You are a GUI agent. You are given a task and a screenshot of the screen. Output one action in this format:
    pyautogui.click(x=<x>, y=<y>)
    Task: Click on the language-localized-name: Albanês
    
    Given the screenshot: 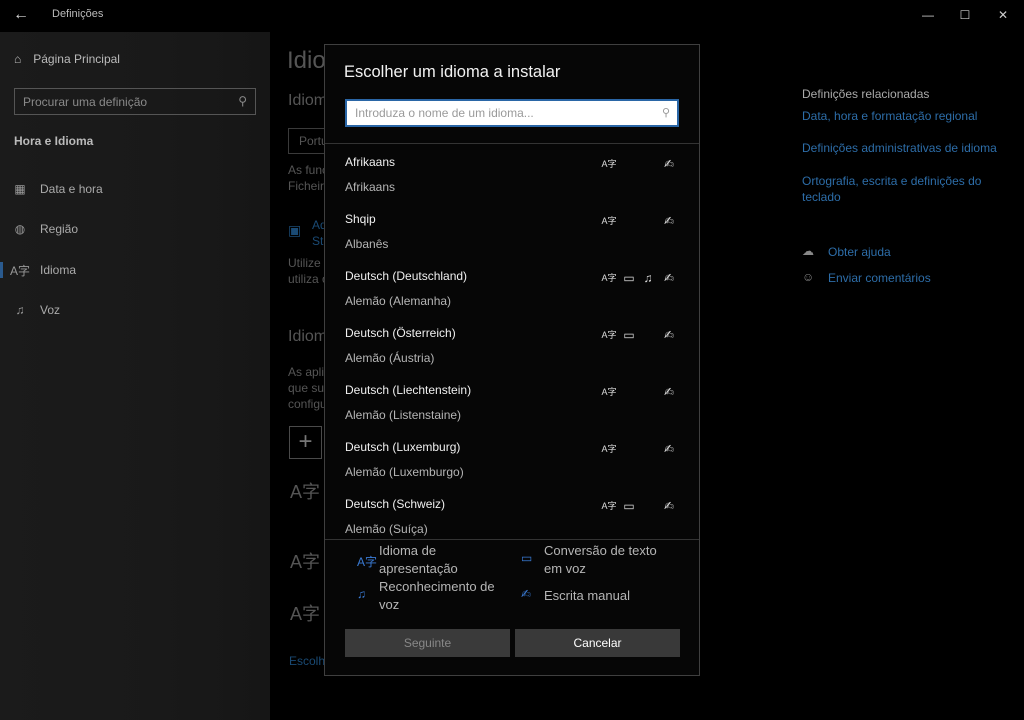 What is the action you would take?
    pyautogui.click(x=367, y=244)
    